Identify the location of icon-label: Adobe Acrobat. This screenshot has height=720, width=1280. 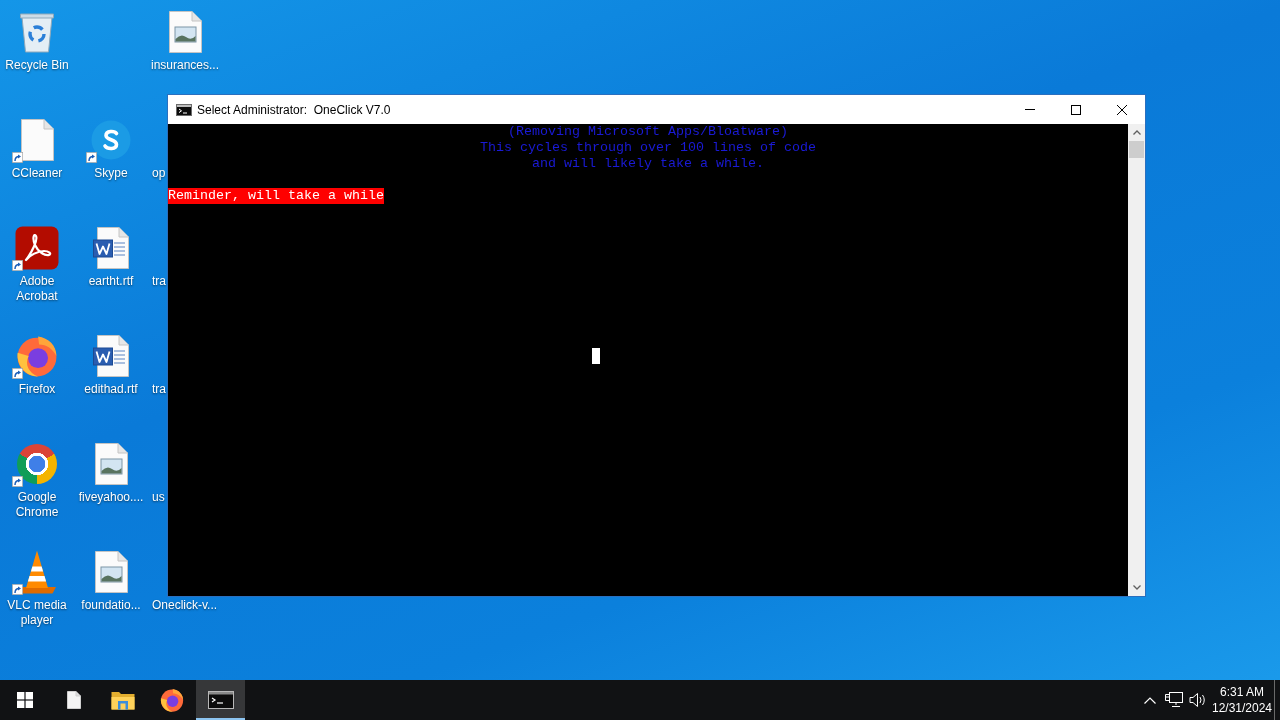
(37, 289).